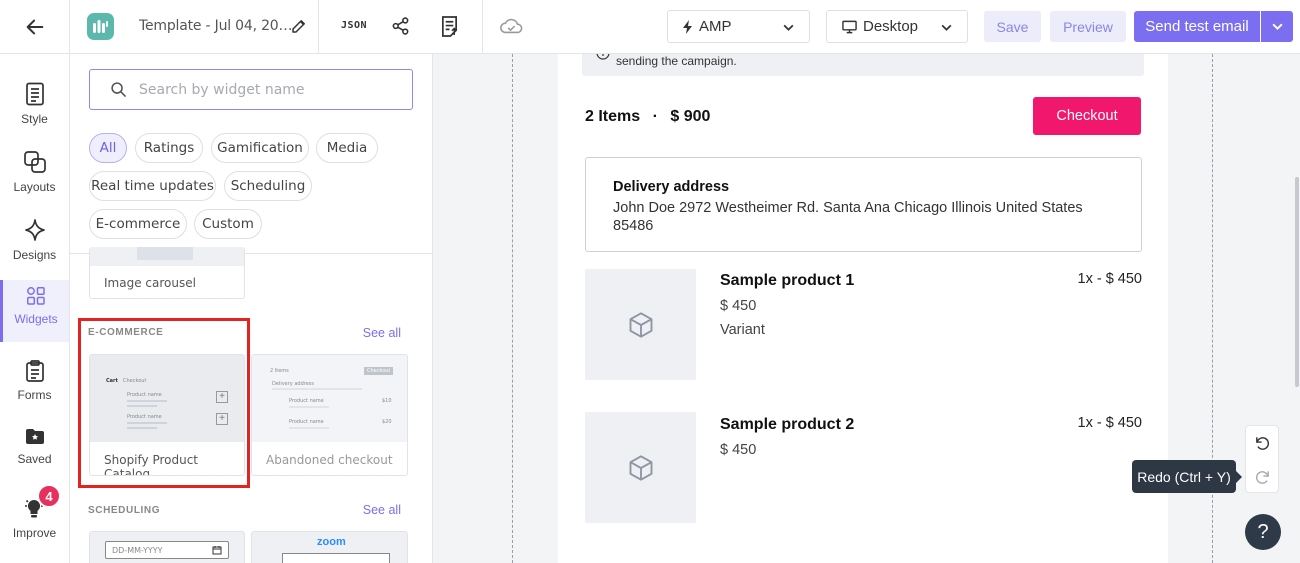 The width and height of the screenshot is (1300, 563). What do you see at coordinates (787, 280) in the screenshot?
I see `product-name: Sample product 1` at bounding box center [787, 280].